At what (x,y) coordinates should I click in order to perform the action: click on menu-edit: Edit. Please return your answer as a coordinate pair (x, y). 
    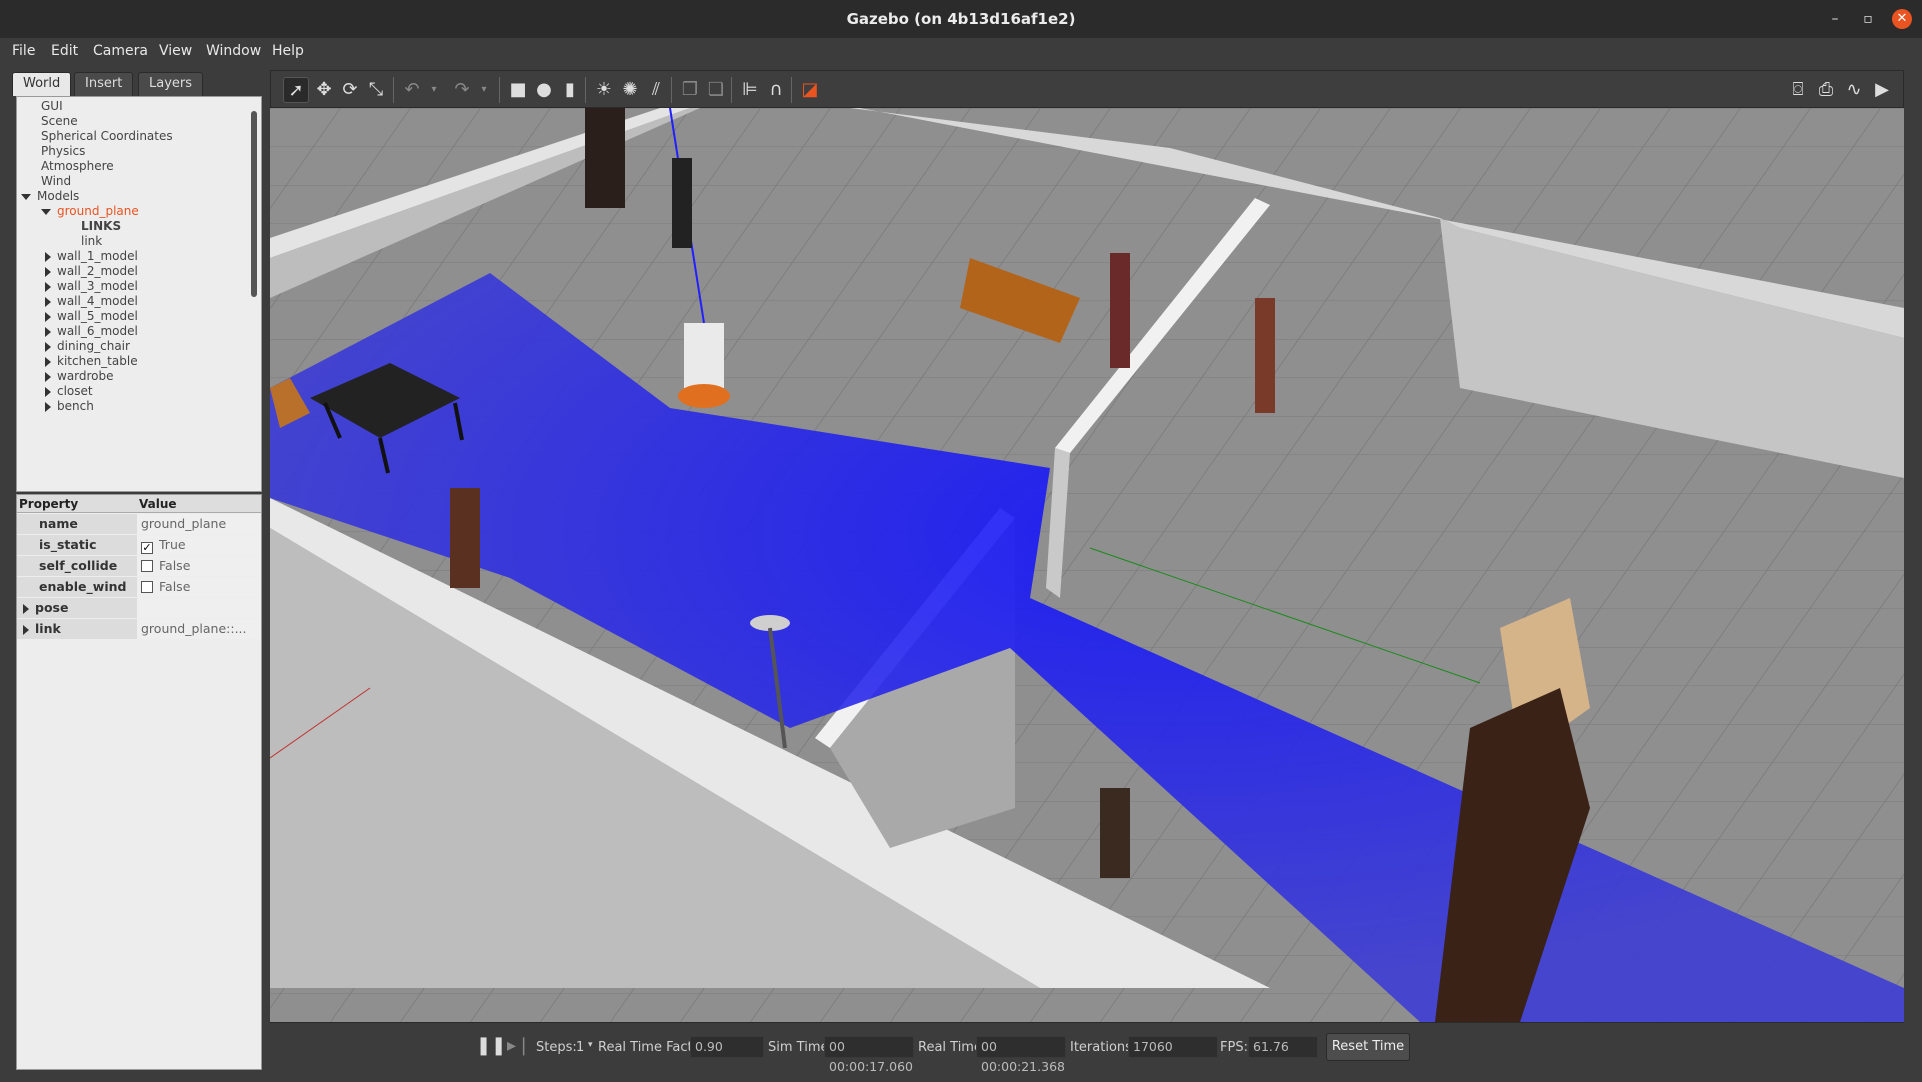
    Looking at the image, I should click on (64, 51).